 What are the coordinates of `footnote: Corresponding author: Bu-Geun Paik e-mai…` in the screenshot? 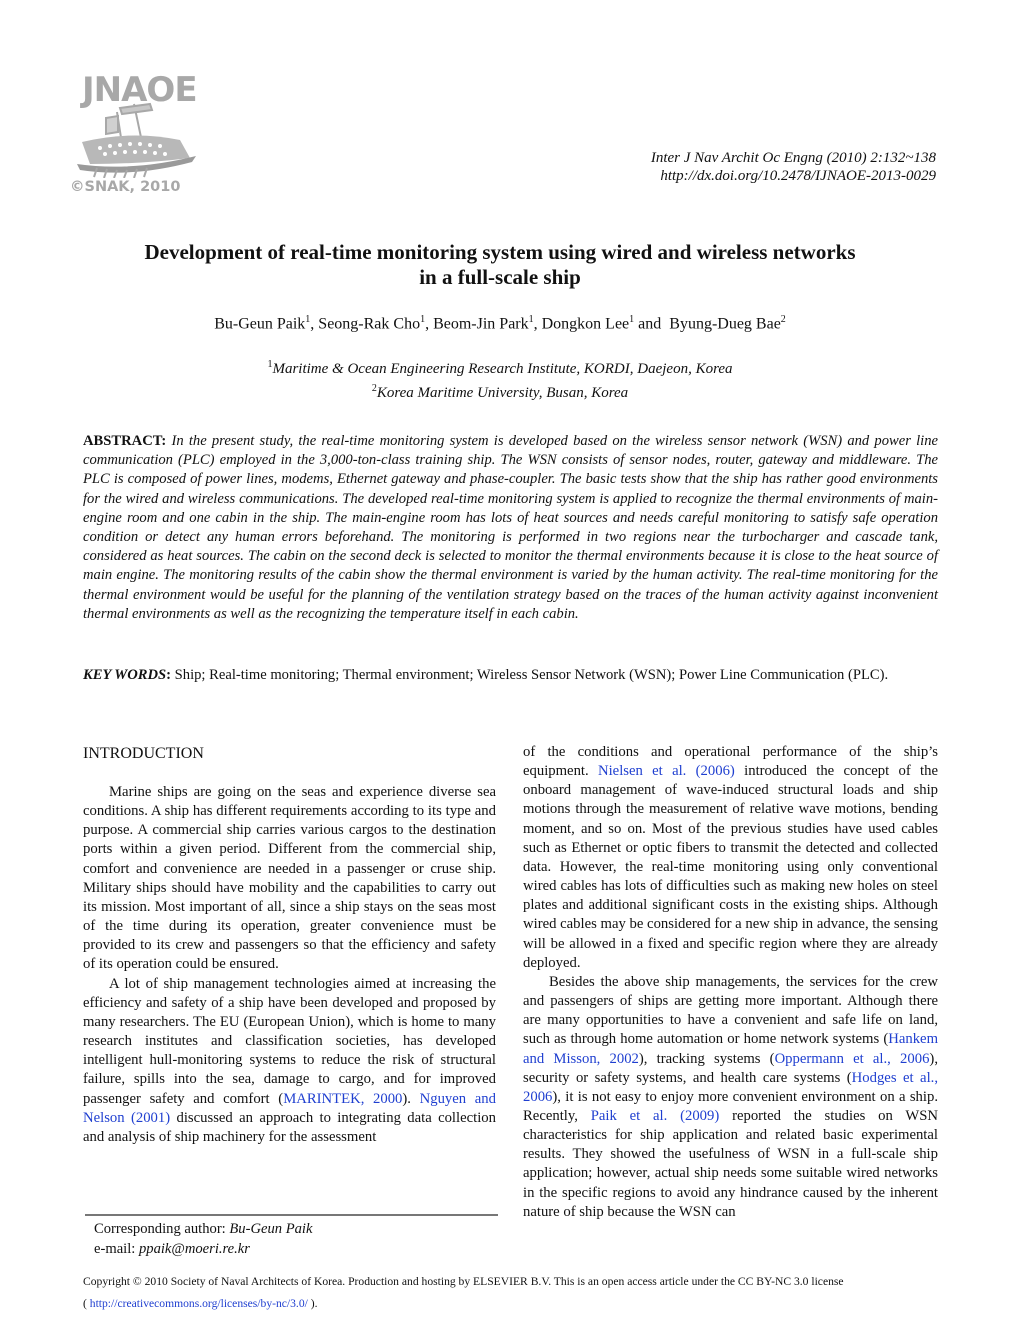 It's located at (203, 1239).